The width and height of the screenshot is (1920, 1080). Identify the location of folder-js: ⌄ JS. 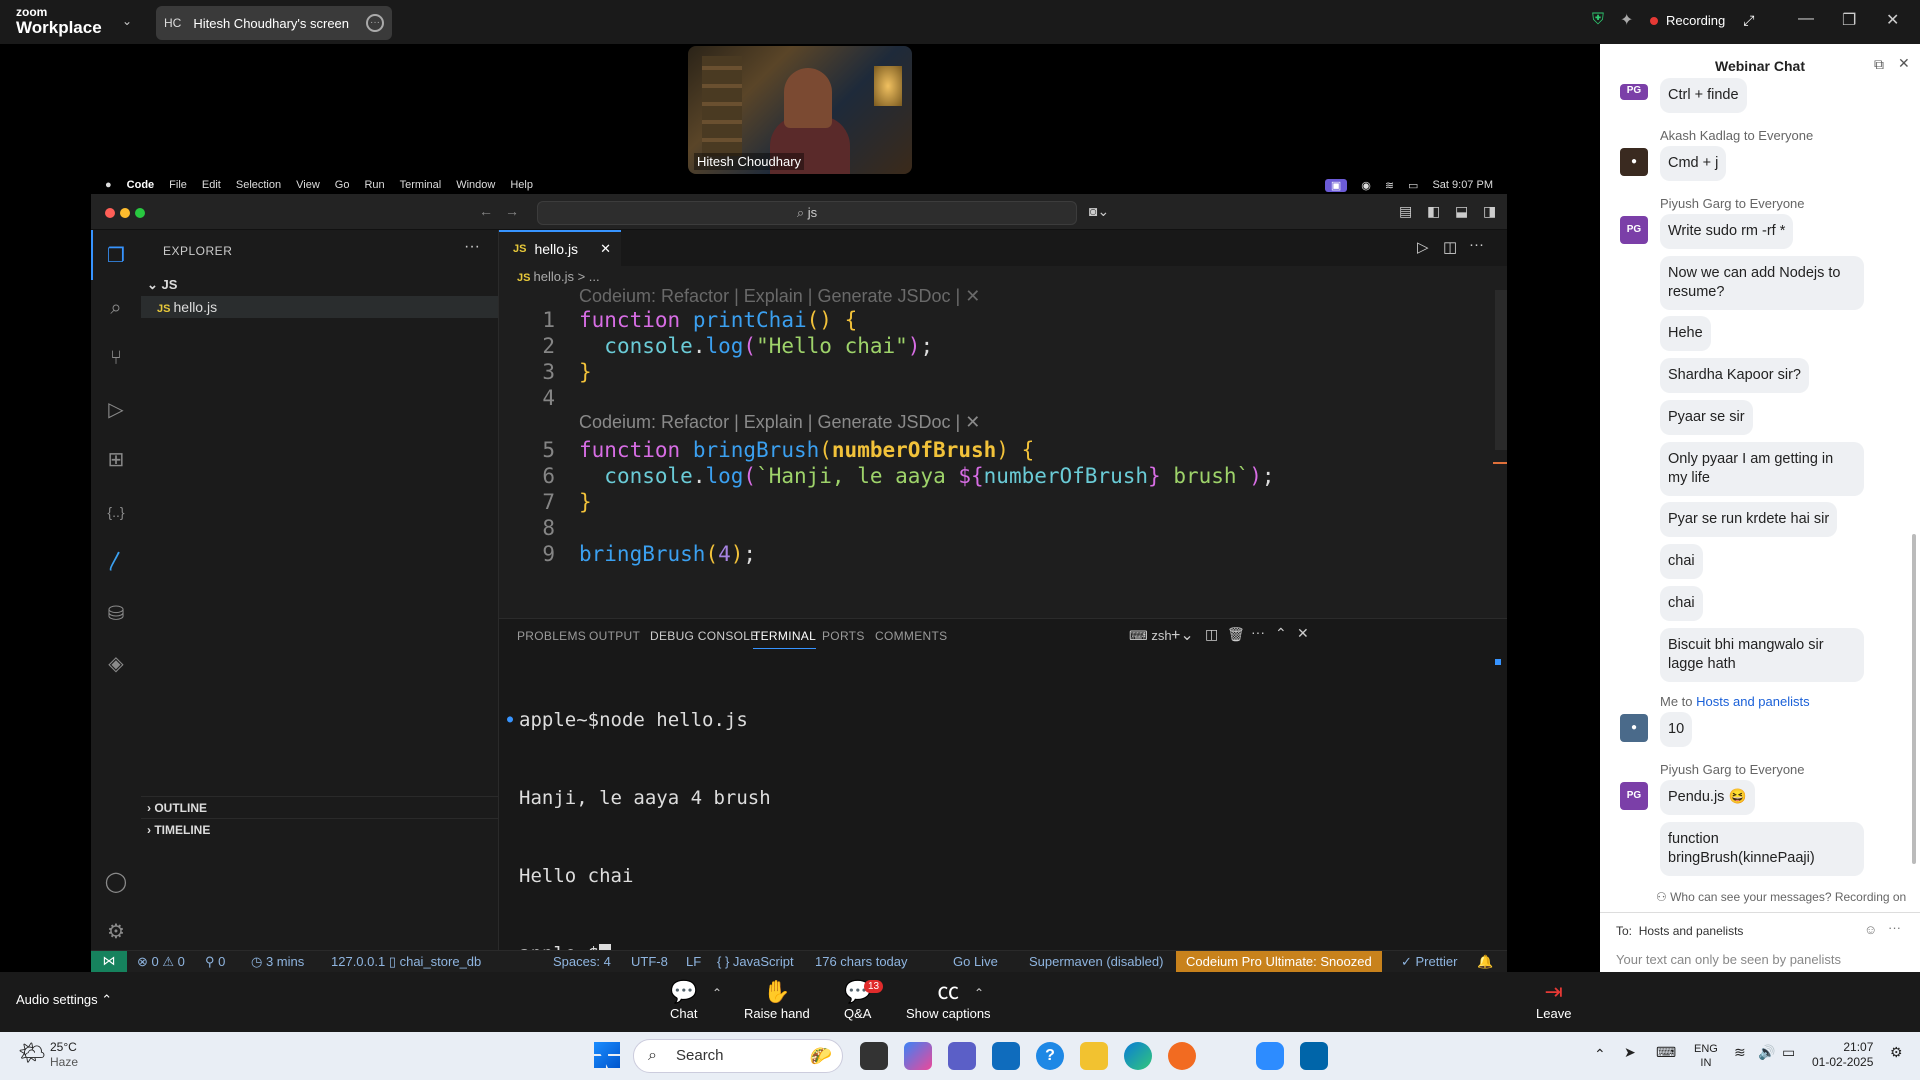
(319, 285).